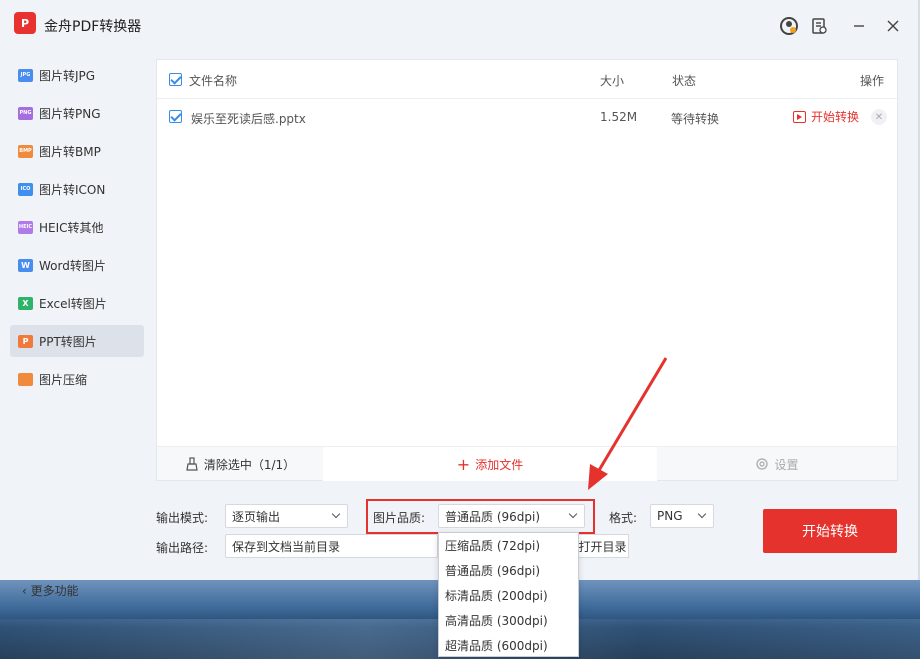  What do you see at coordinates (256, 516) in the screenshot?
I see `output-mode-value: 逐页输出` at bounding box center [256, 516].